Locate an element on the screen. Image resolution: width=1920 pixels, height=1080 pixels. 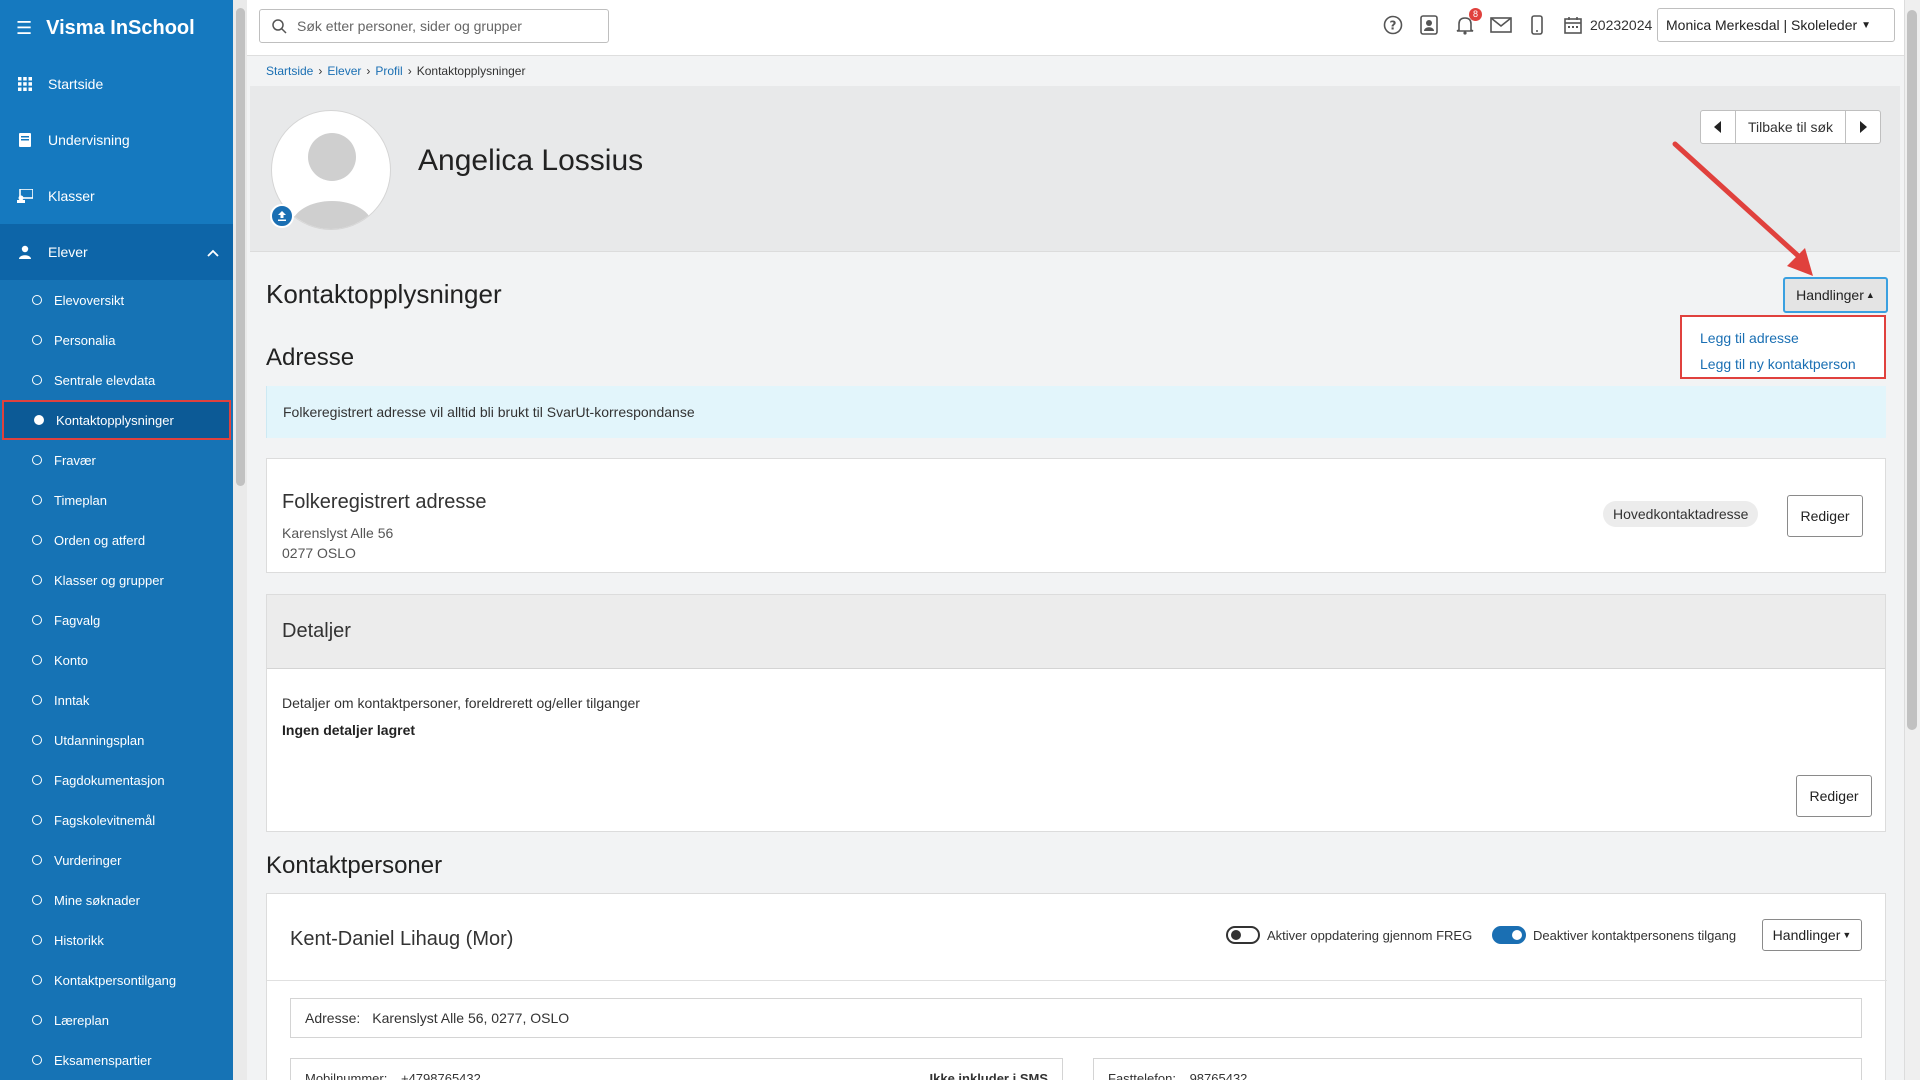
notification-badge: 8 is located at coordinates (1475, 14).